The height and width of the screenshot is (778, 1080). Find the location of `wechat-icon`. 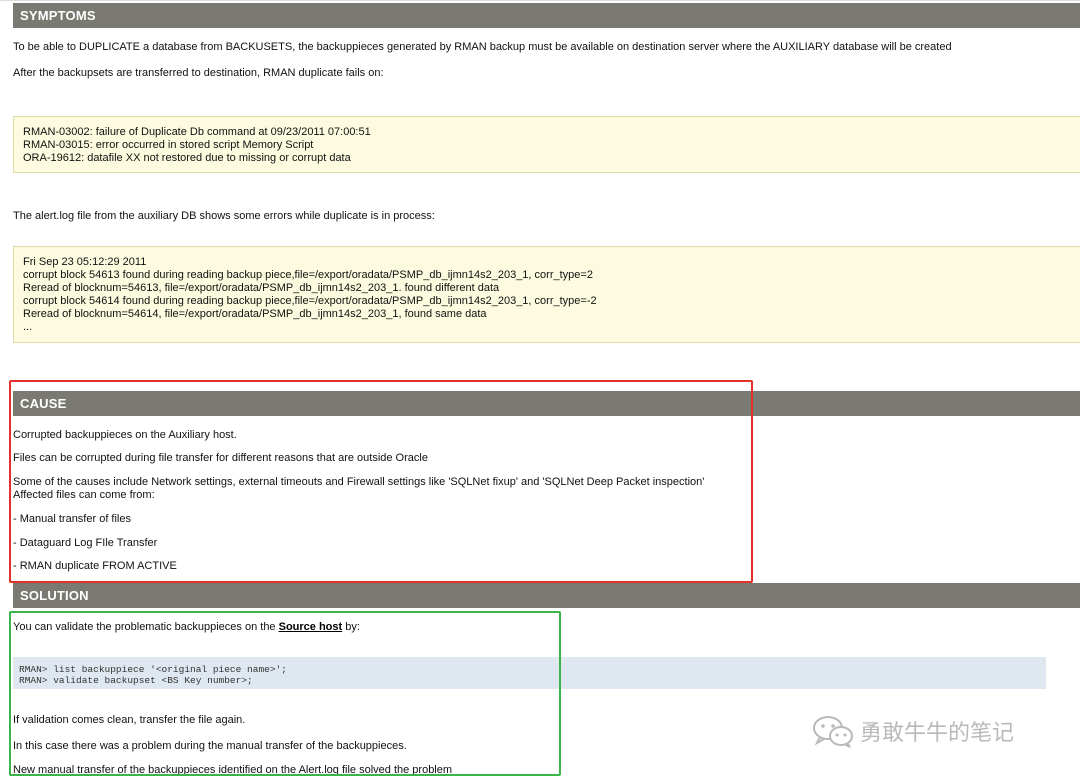

wechat-icon is located at coordinates (833, 732).